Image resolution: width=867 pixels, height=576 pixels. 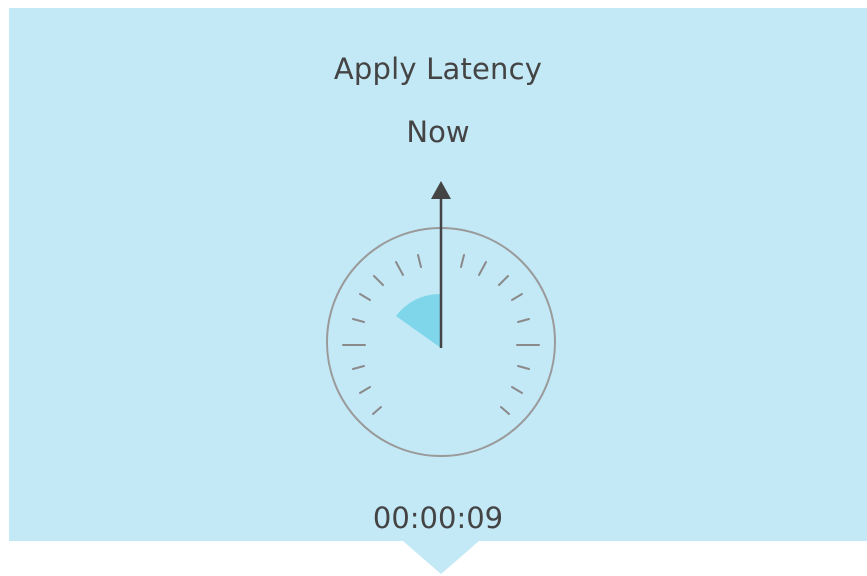 I want to click on gauge-highlight-sector, so click(x=418, y=320).